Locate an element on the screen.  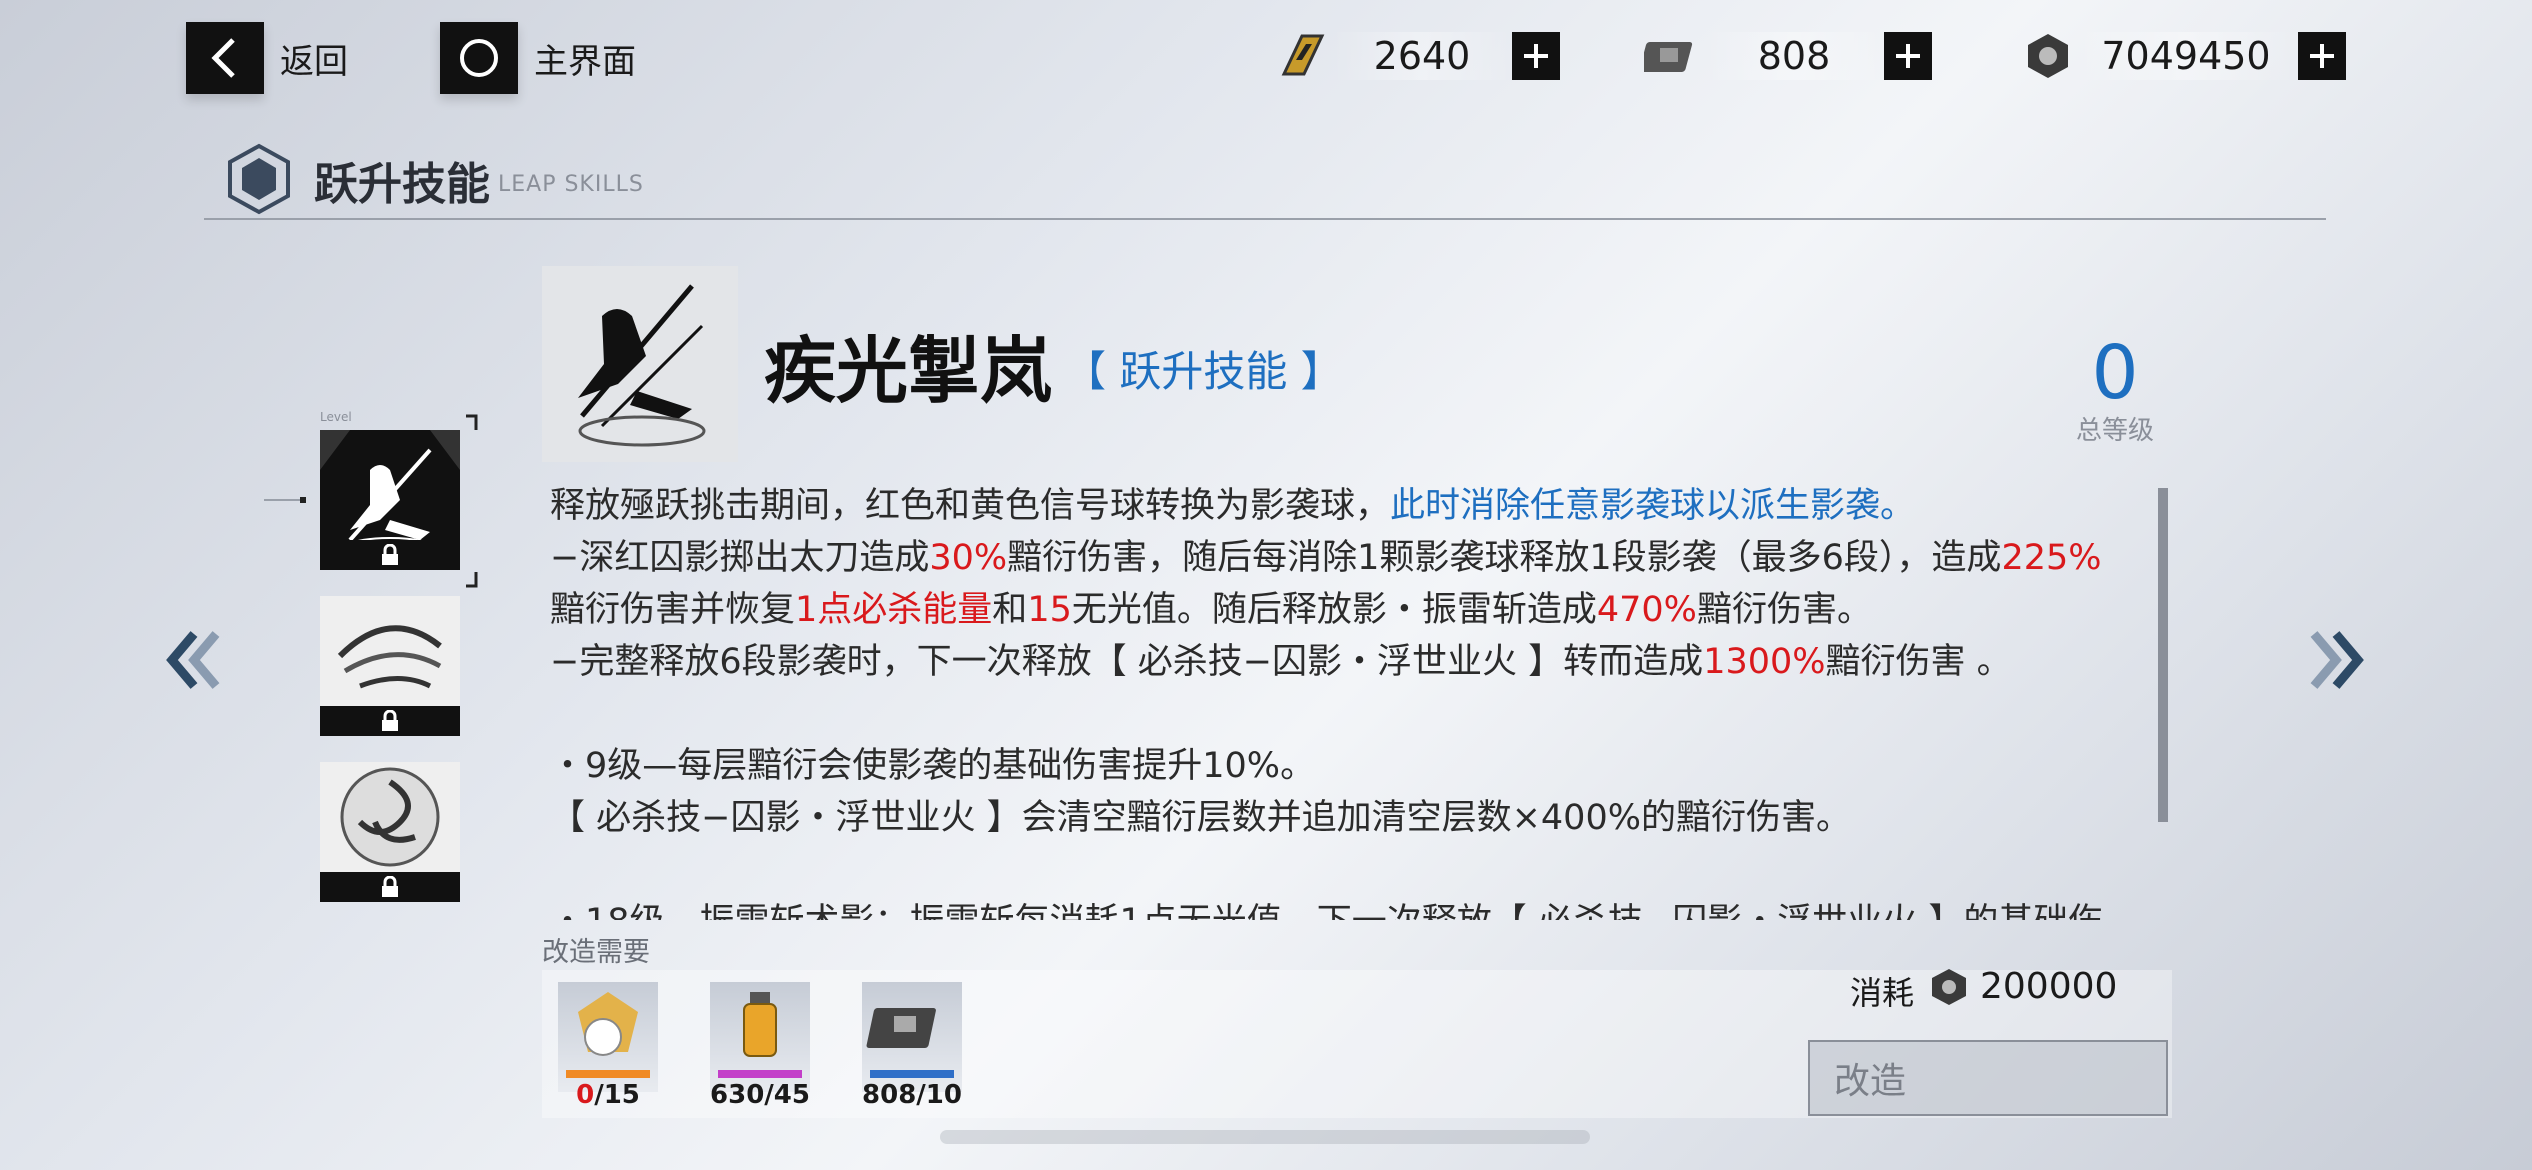
add-nut-button is located at coordinates (2322, 56).